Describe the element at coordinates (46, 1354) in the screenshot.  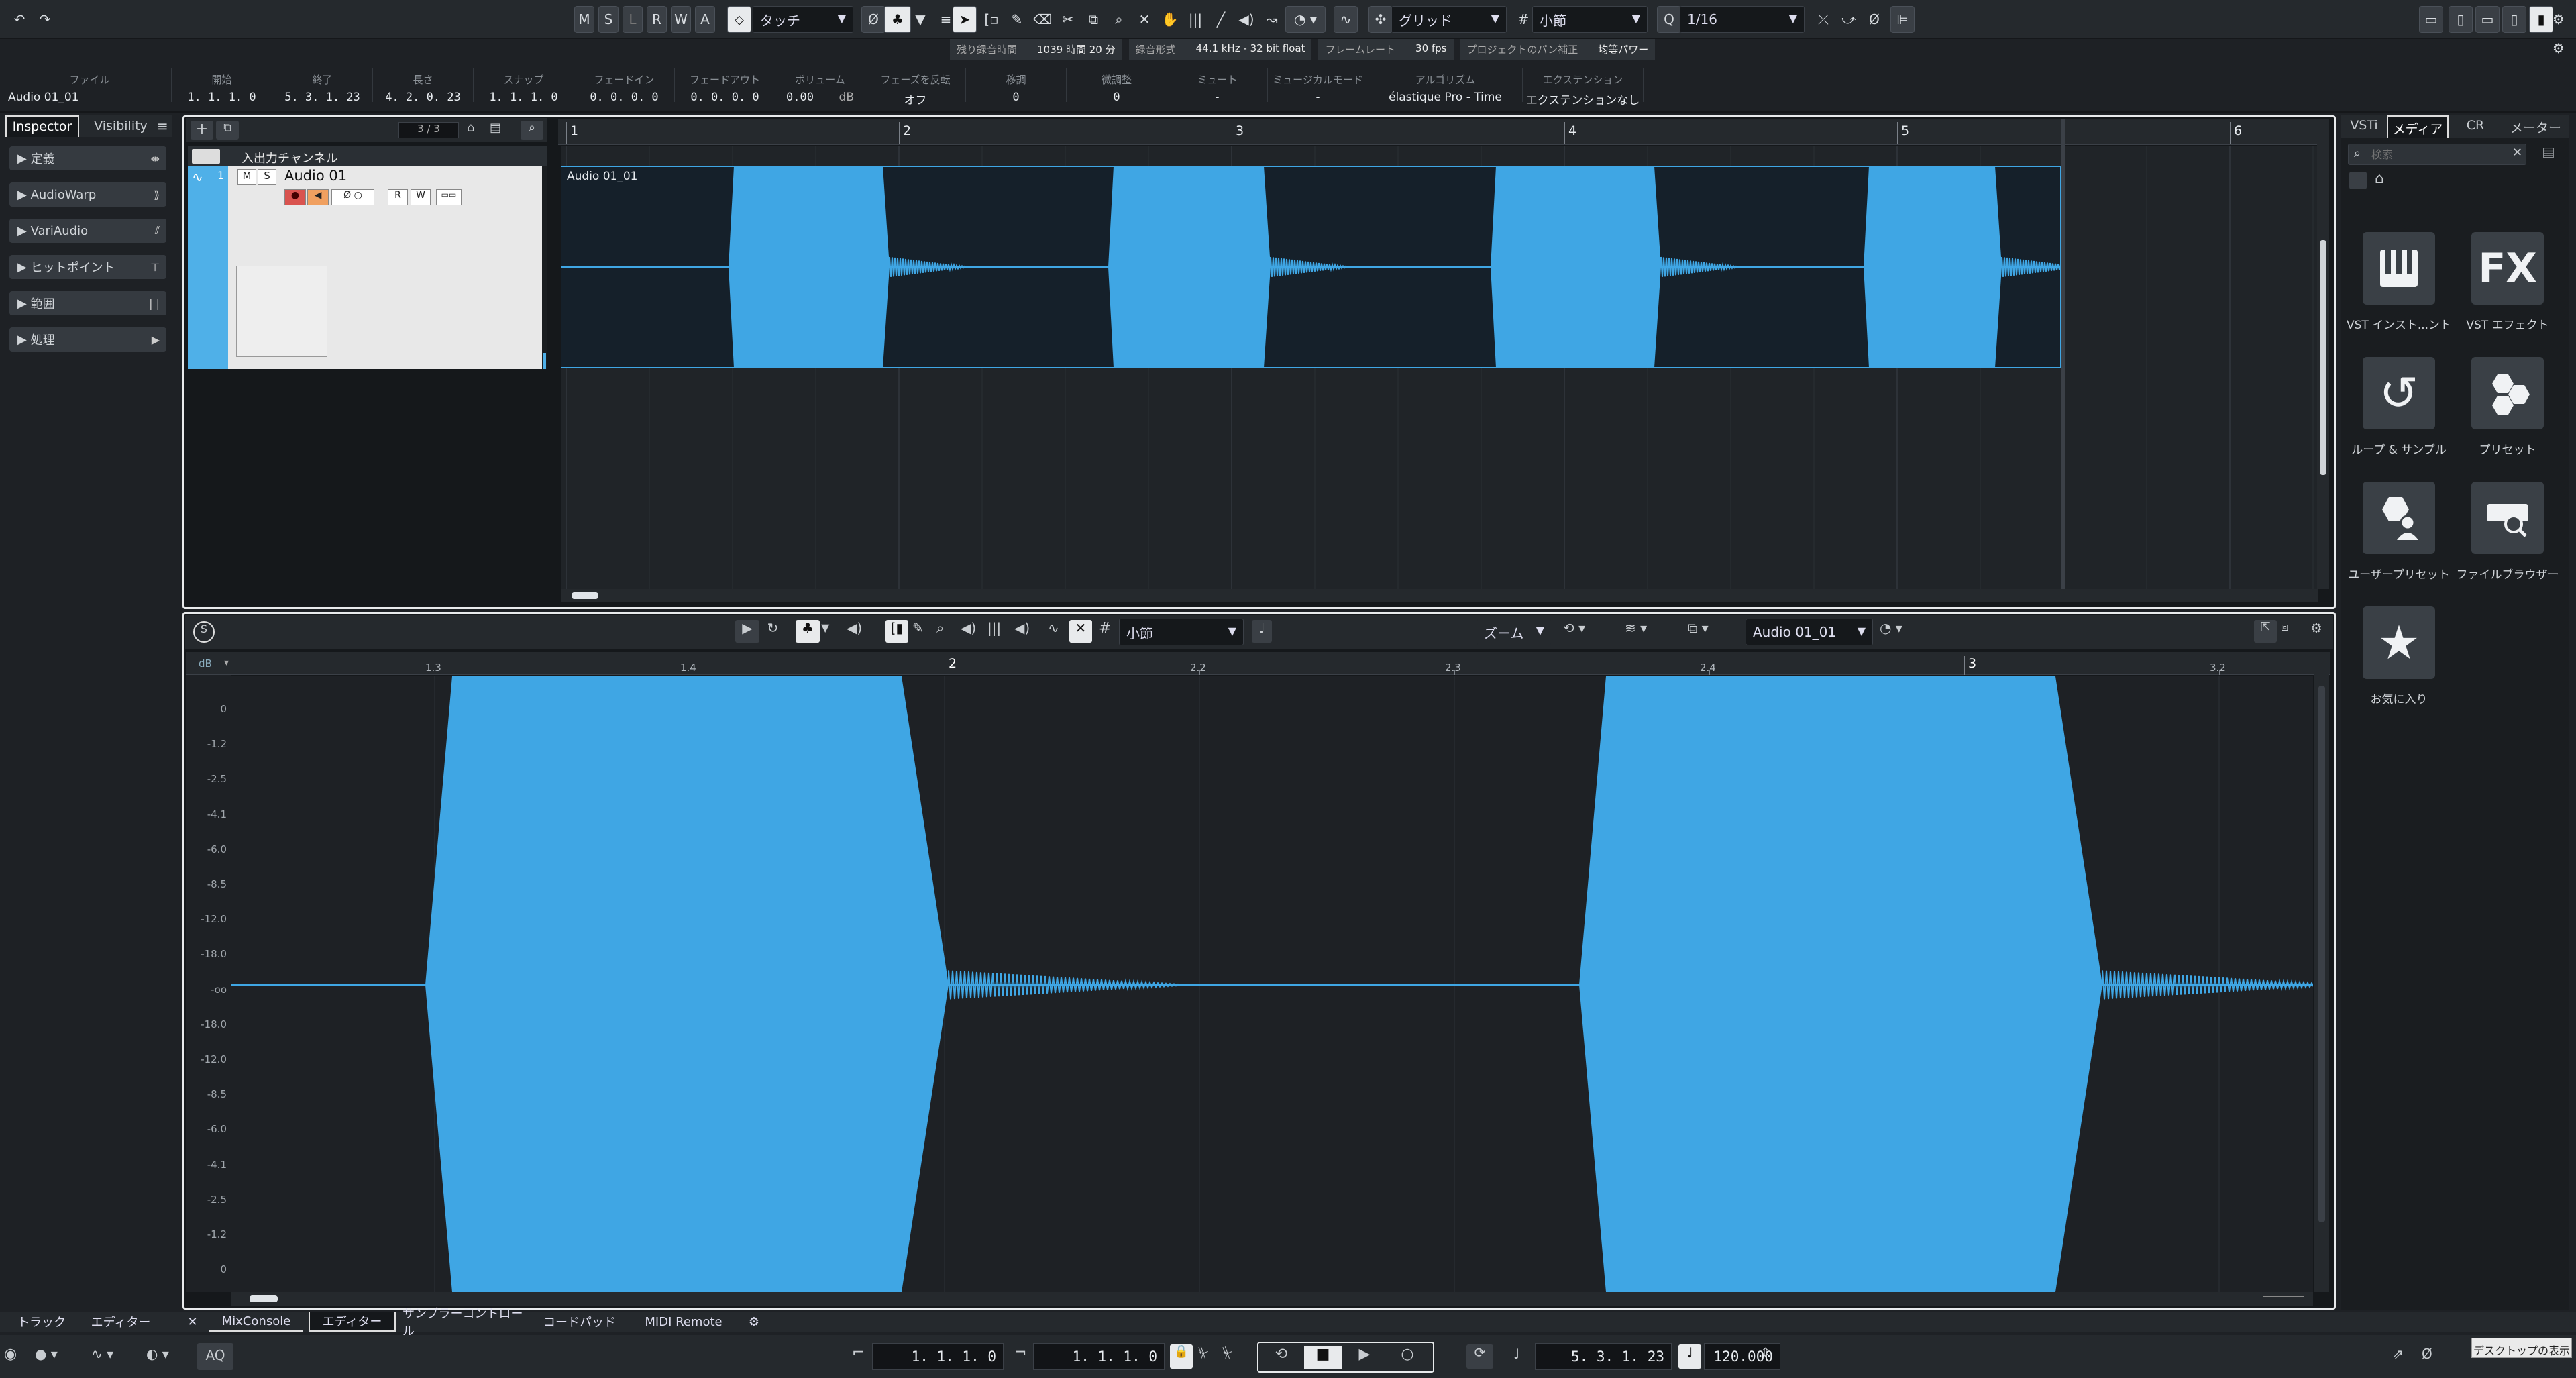
I see `record-mode-icon: ● ▾` at that location.